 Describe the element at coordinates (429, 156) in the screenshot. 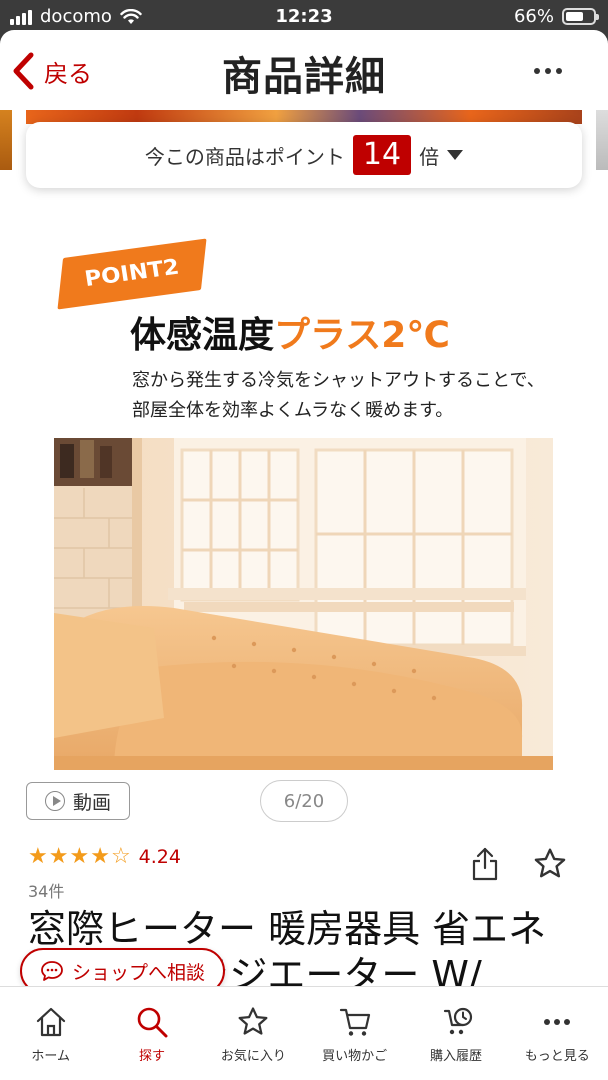

I see `points-suffix: 倍` at that location.